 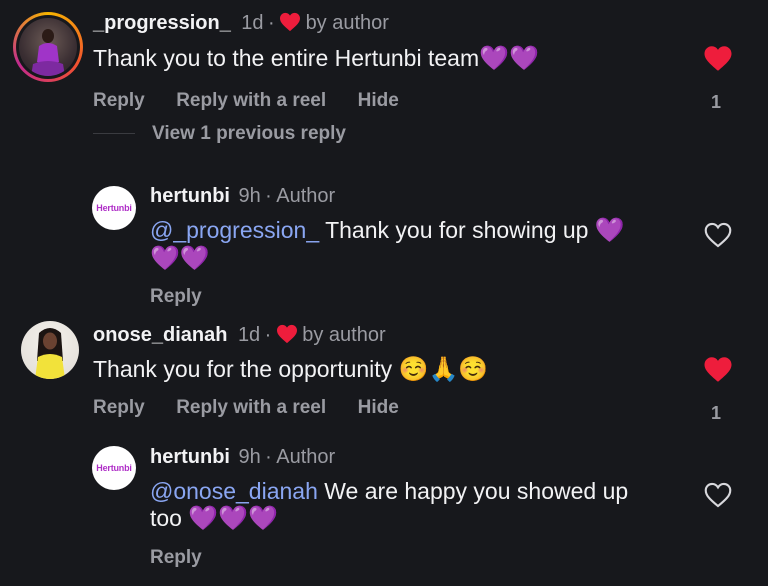 I want to click on replies-divider, so click(x=114, y=133).